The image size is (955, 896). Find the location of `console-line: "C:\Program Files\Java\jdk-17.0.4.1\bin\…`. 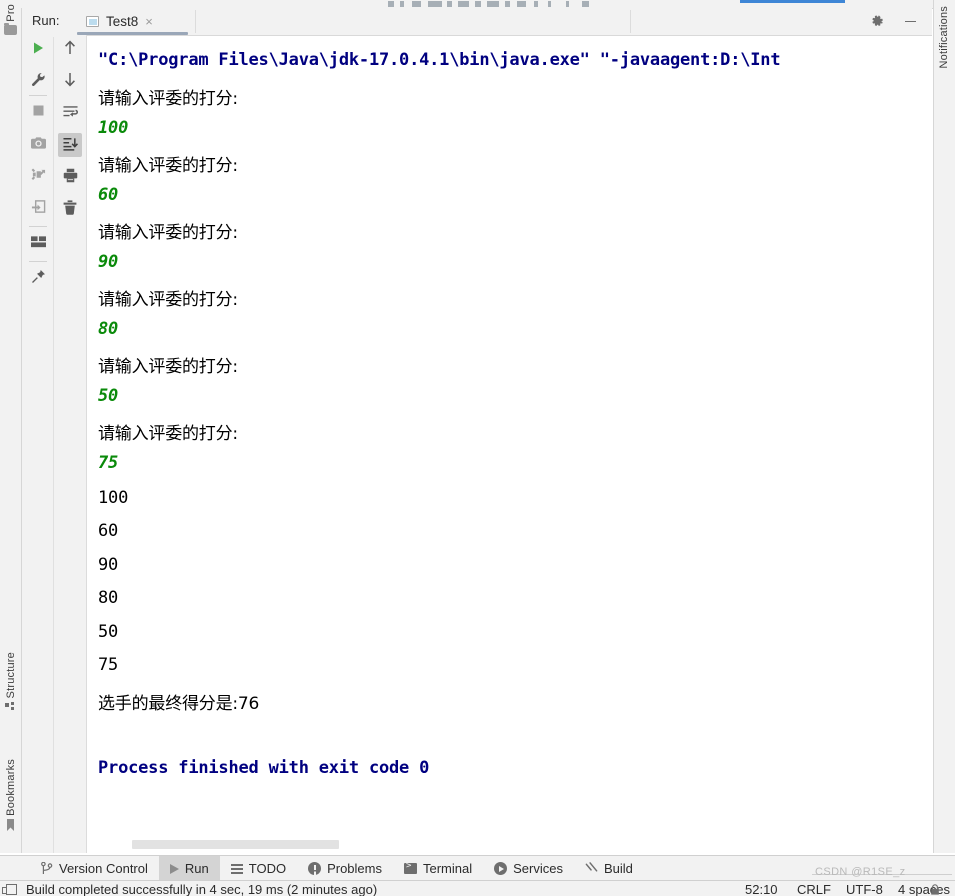

console-line: "C:\Program Files\Java\jdk-17.0.4.1\bin\… is located at coordinates (439, 60).